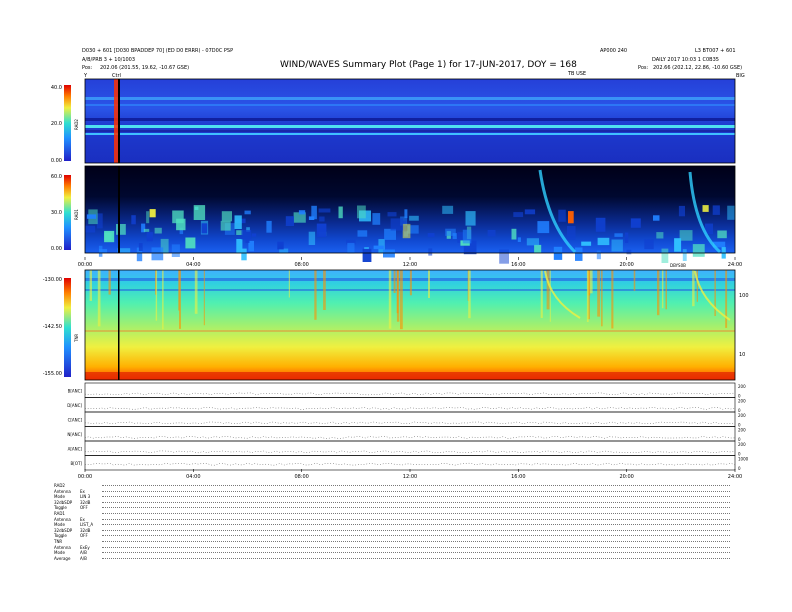 This screenshot has width=792, height=612. What do you see at coordinates (84, 508) in the screenshot?
I see `config-value: OFF` at bounding box center [84, 508].